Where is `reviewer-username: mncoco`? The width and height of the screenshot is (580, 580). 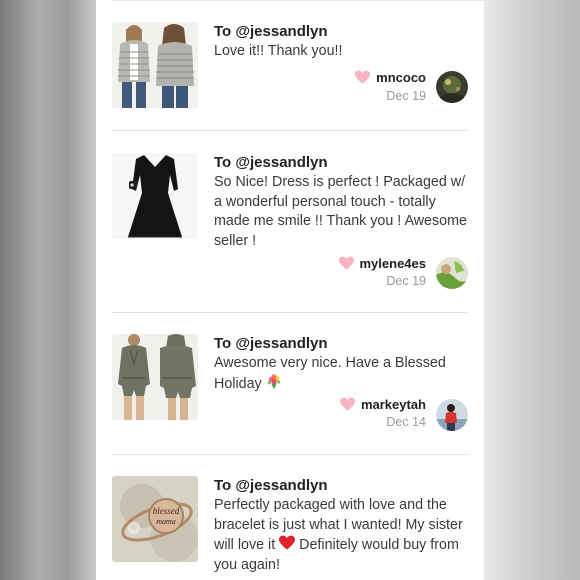 reviewer-username: mncoco is located at coordinates (401, 77).